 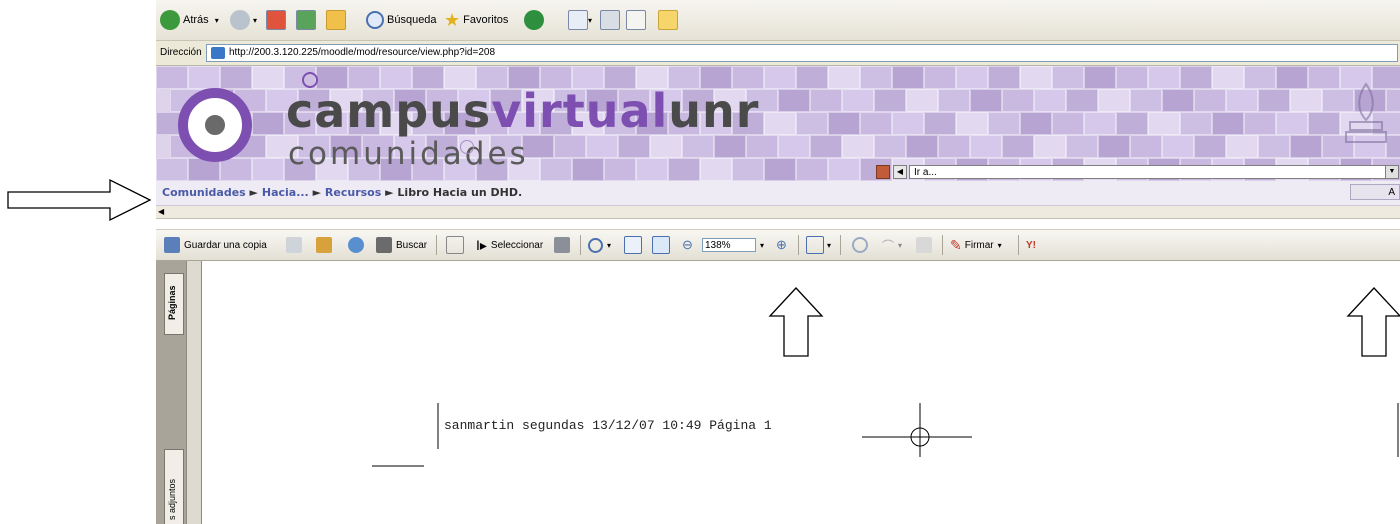 I want to click on favorites-button: ★ Favoritos, so click(x=476, y=20).